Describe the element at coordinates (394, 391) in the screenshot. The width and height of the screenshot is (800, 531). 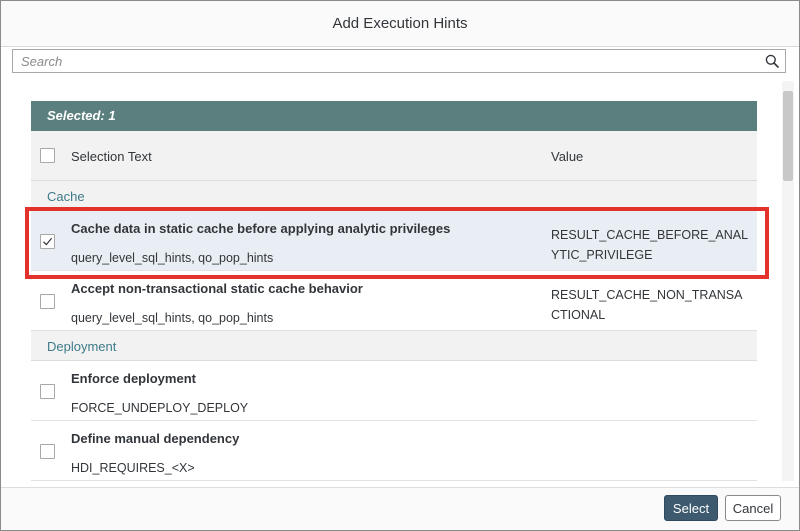
I see `table-row: Enforce deployment FORCE_UNDEPLOY_DEPLOY` at that location.